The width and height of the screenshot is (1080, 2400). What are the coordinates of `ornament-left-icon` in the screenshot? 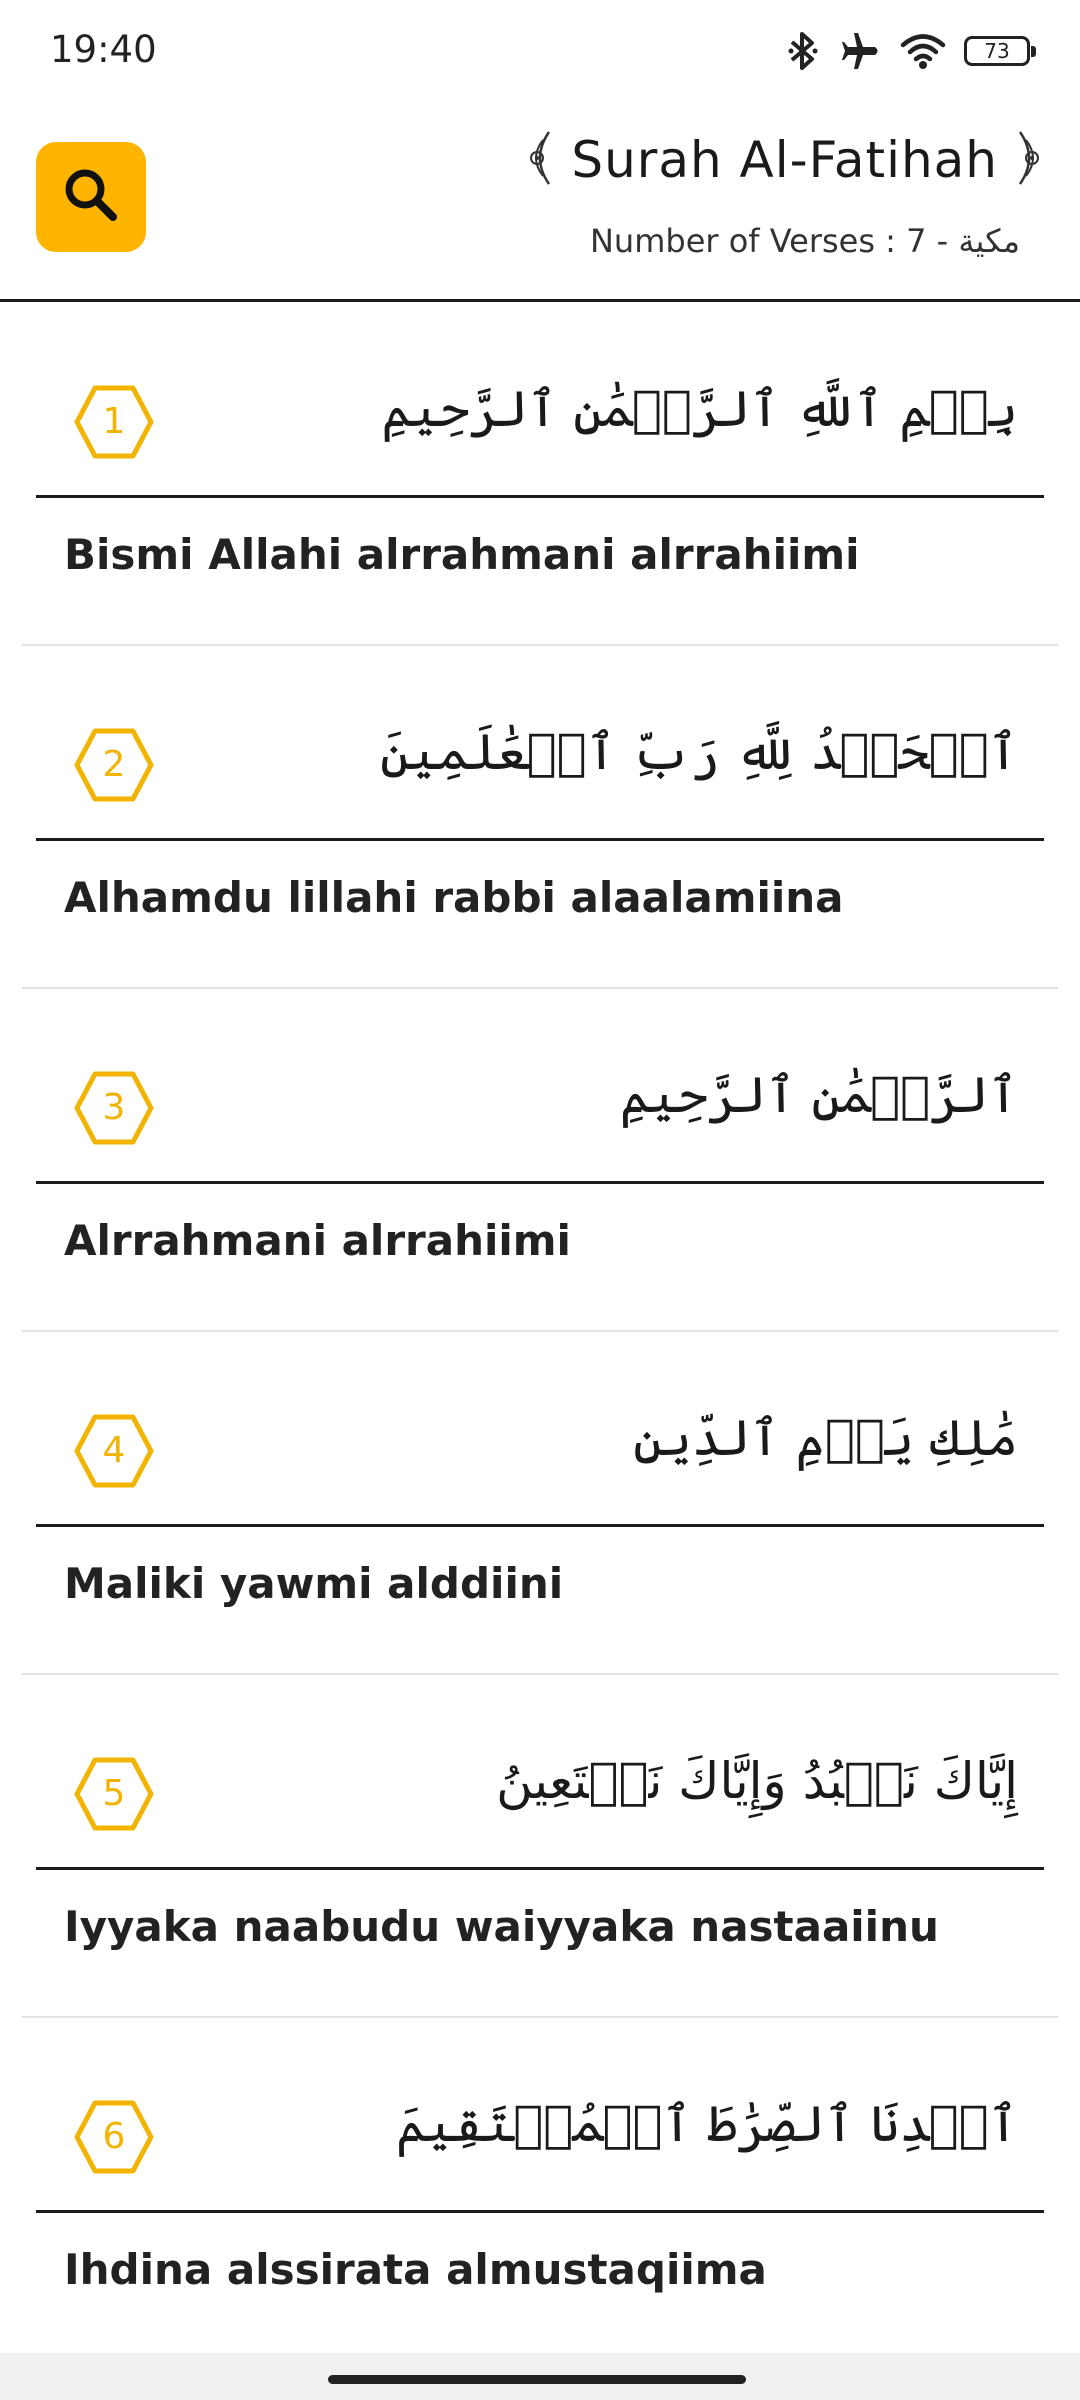 It's located at (540, 160).